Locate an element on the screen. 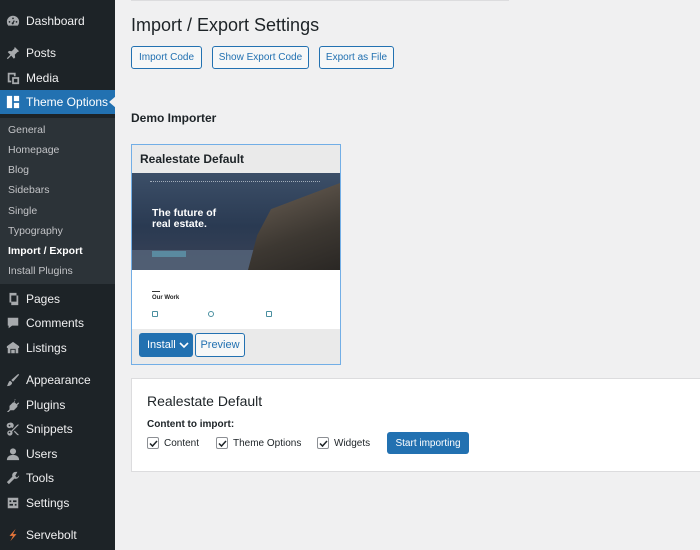  menu-item-theme-options: Theme Options is located at coordinates (58, 102).